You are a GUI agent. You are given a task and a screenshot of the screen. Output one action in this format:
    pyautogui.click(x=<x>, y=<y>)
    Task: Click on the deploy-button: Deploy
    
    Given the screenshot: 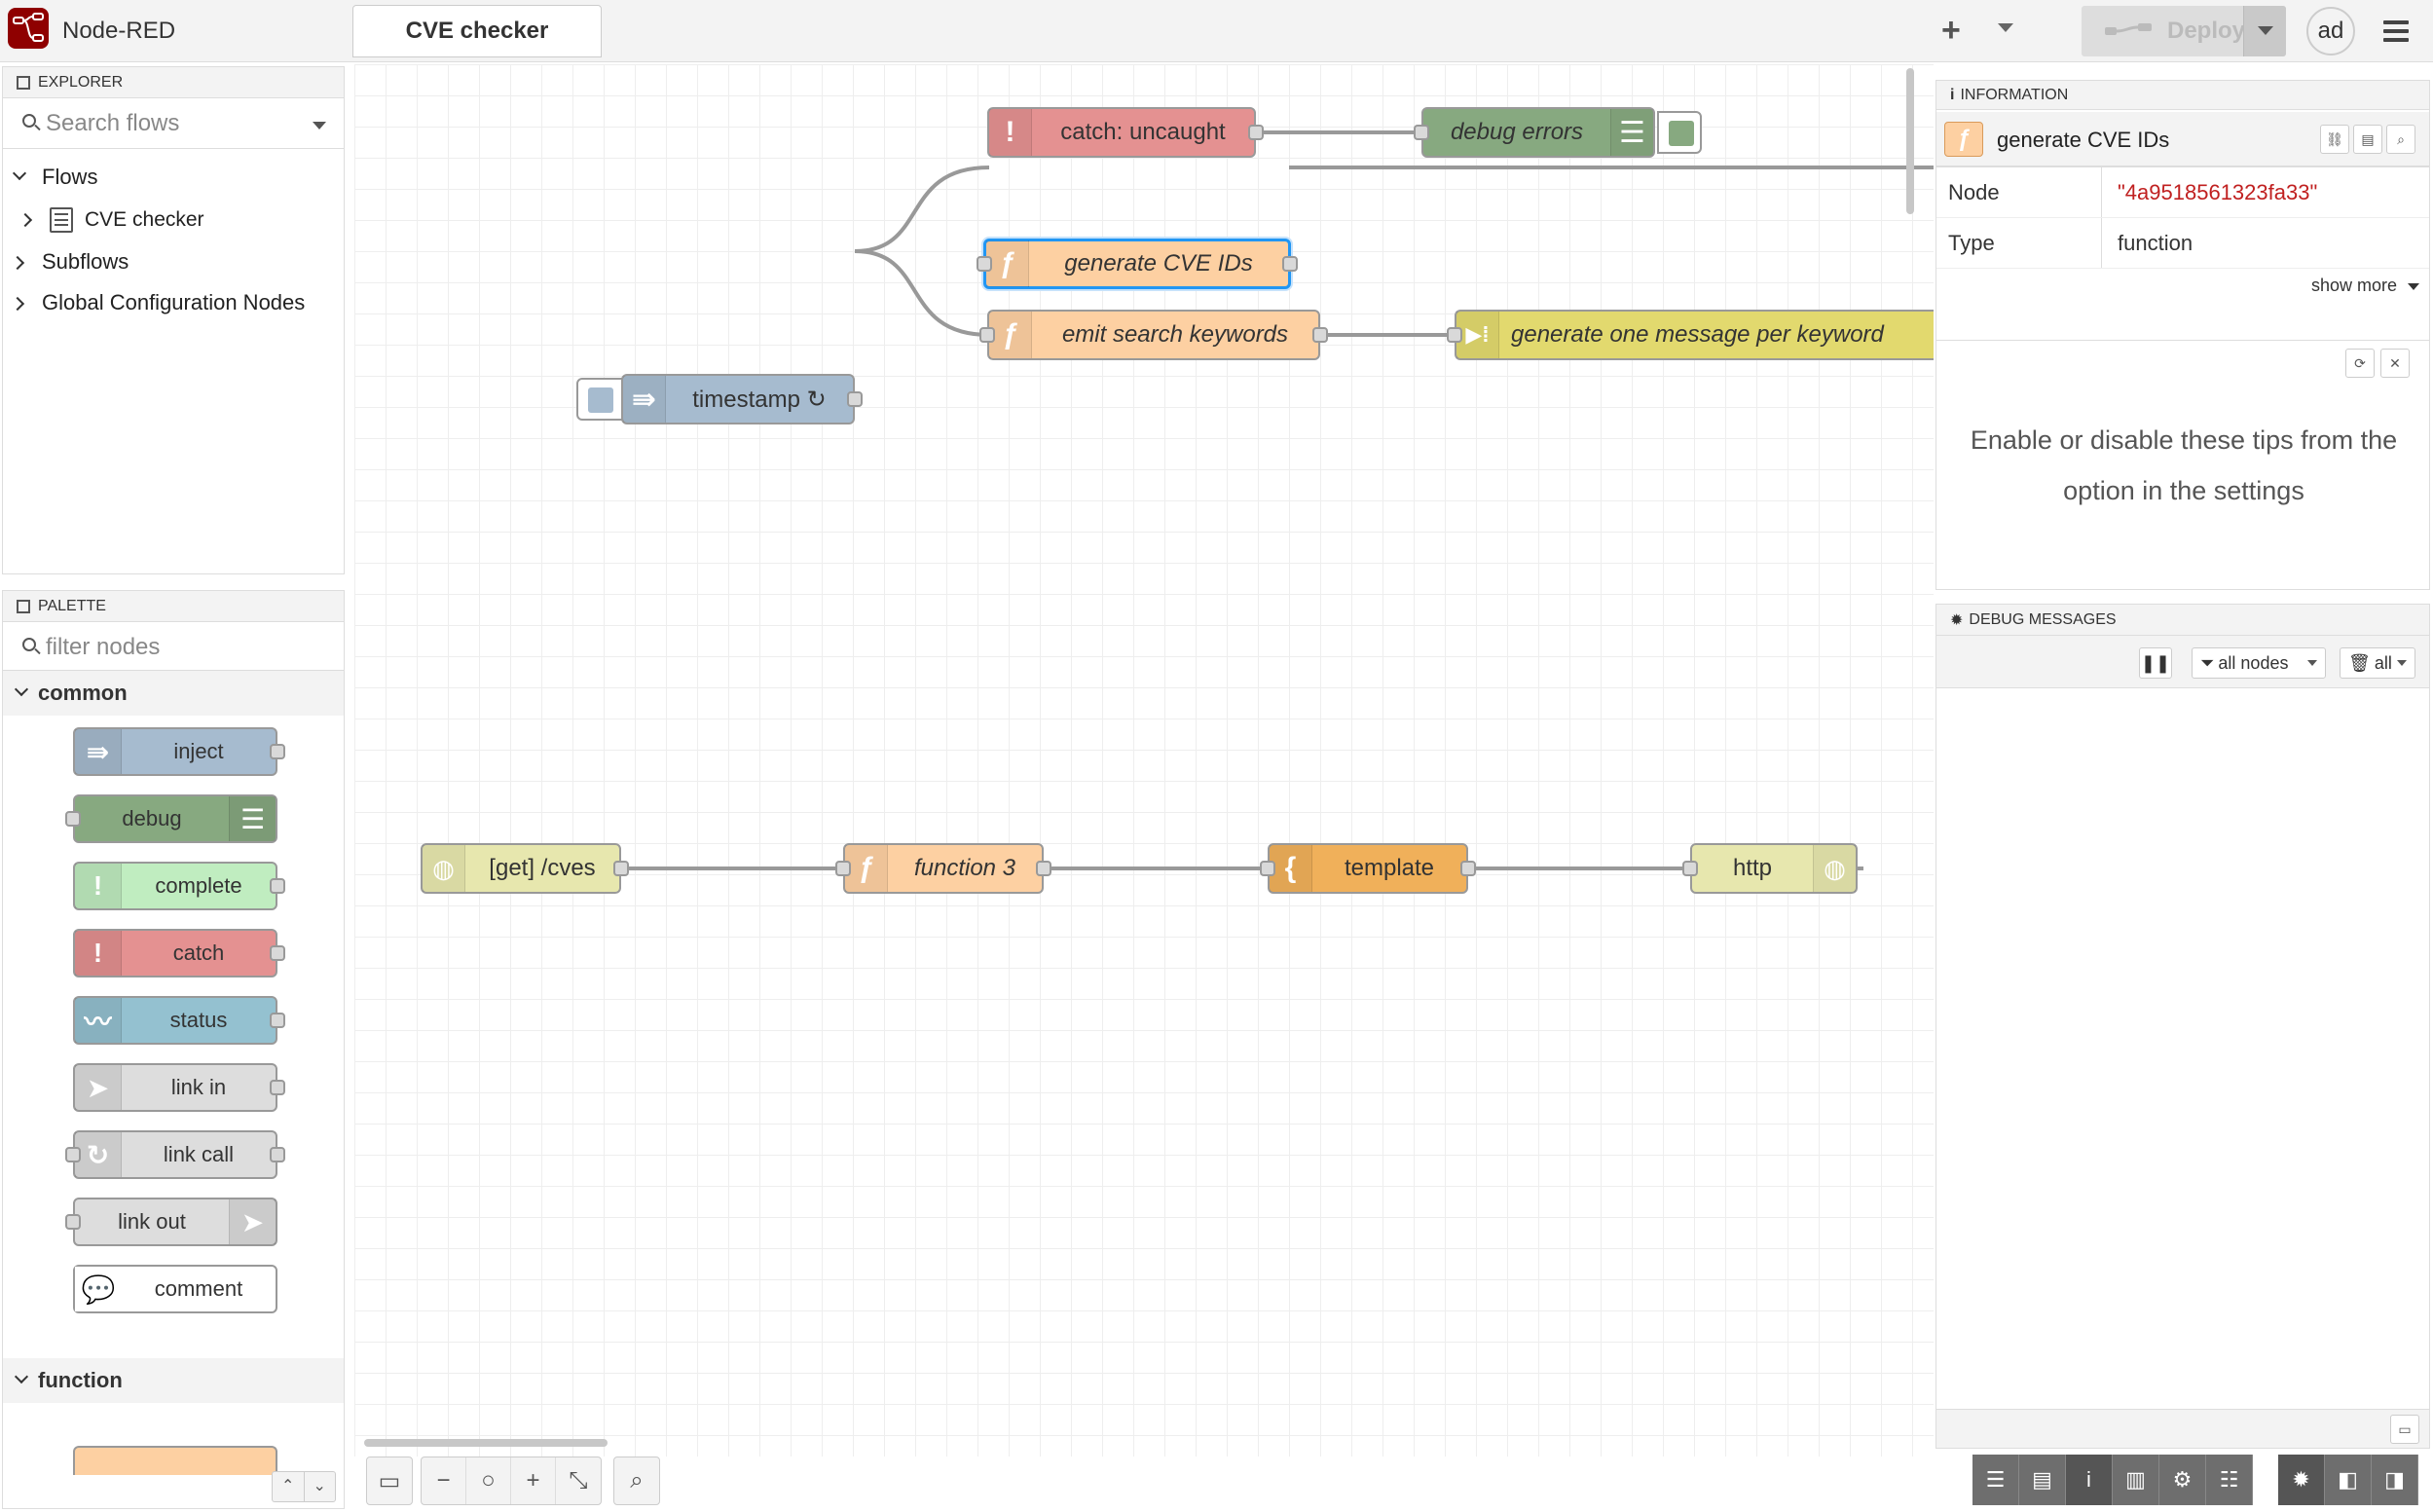 What is the action you would take?
    pyautogui.click(x=2184, y=31)
    